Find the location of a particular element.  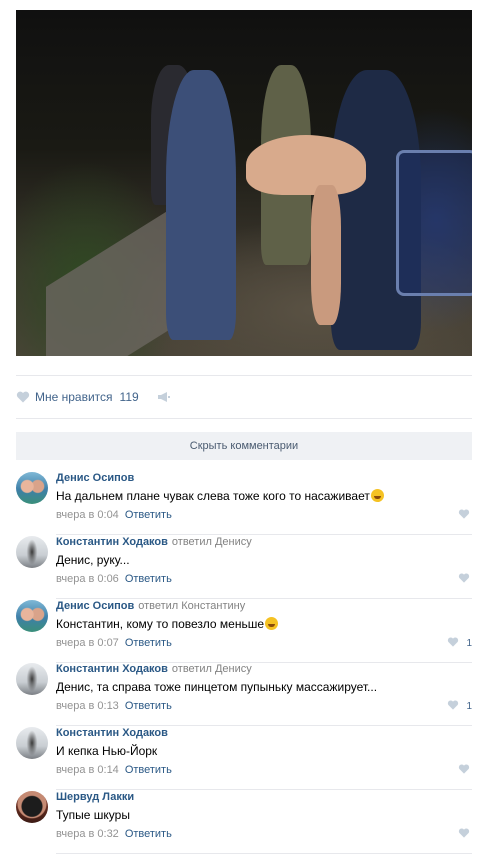

comment-text-content: Тупые шкуры is located at coordinates (93, 815).